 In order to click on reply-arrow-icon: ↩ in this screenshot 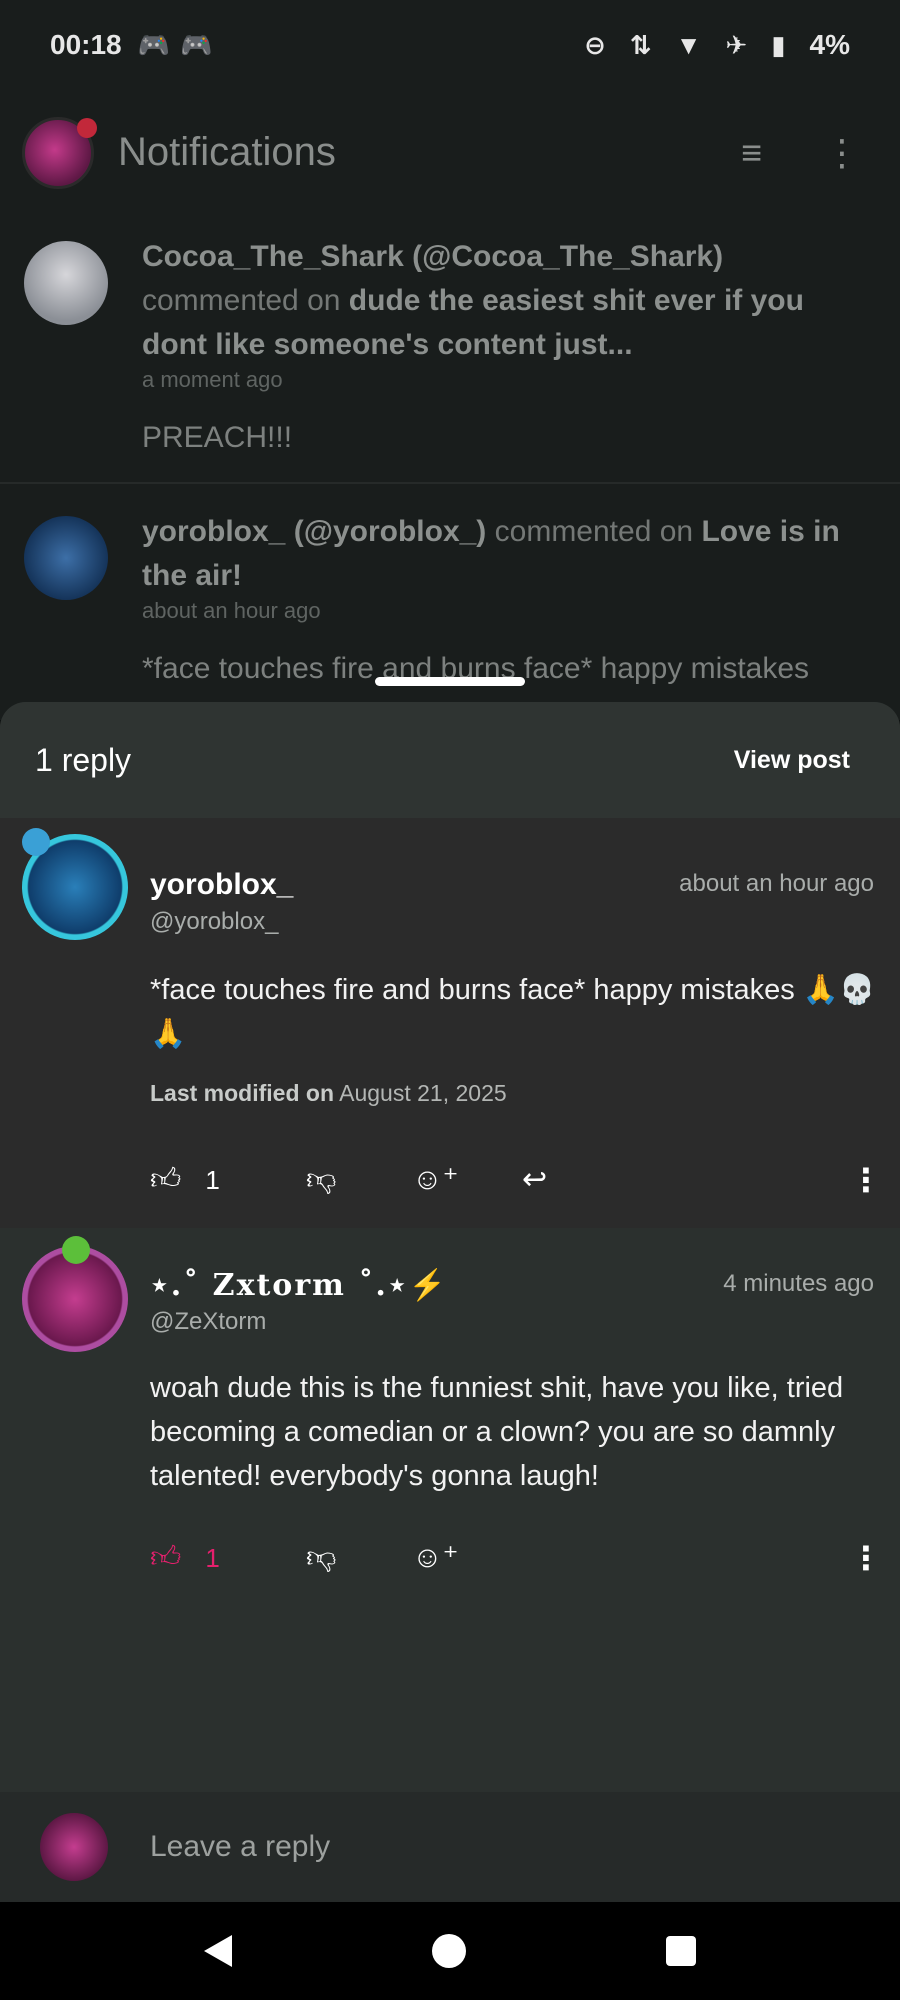, I will do `click(535, 1179)`.